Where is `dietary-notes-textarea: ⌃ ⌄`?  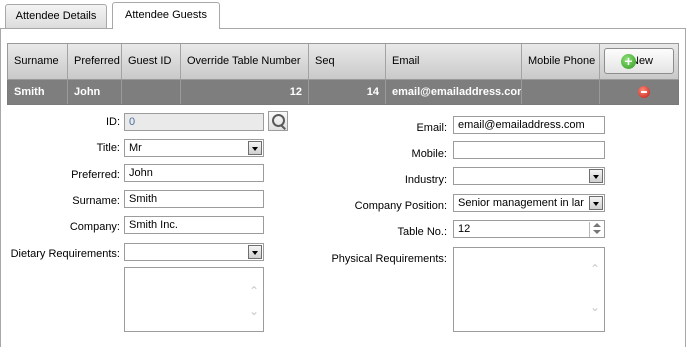
dietary-notes-textarea: ⌃ ⌄ is located at coordinates (194, 299).